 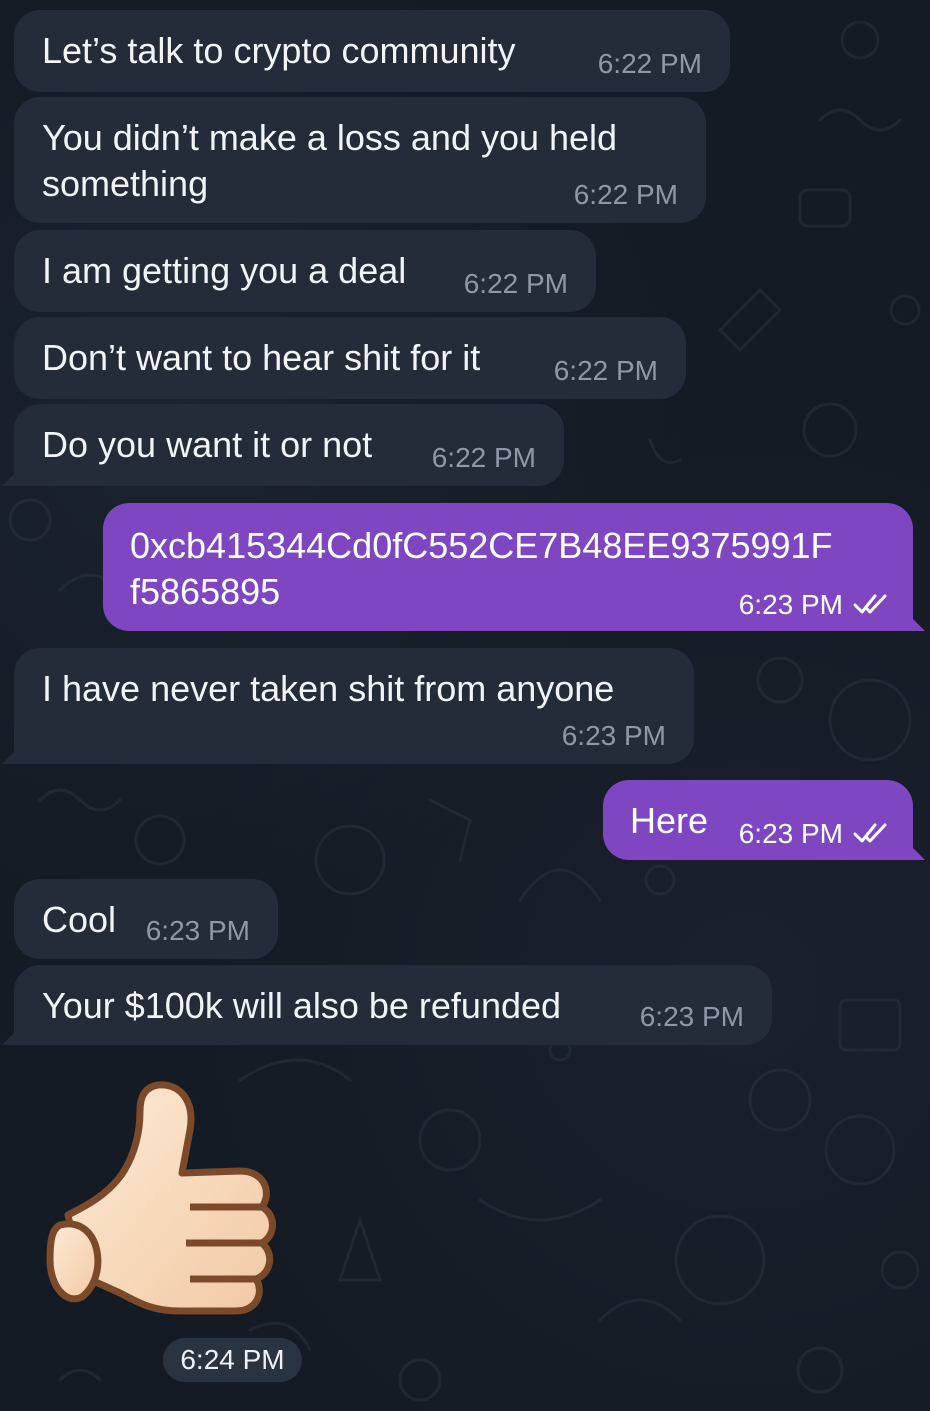 I want to click on message-text: Your $100k will also be refunded, so click(x=302, y=1005).